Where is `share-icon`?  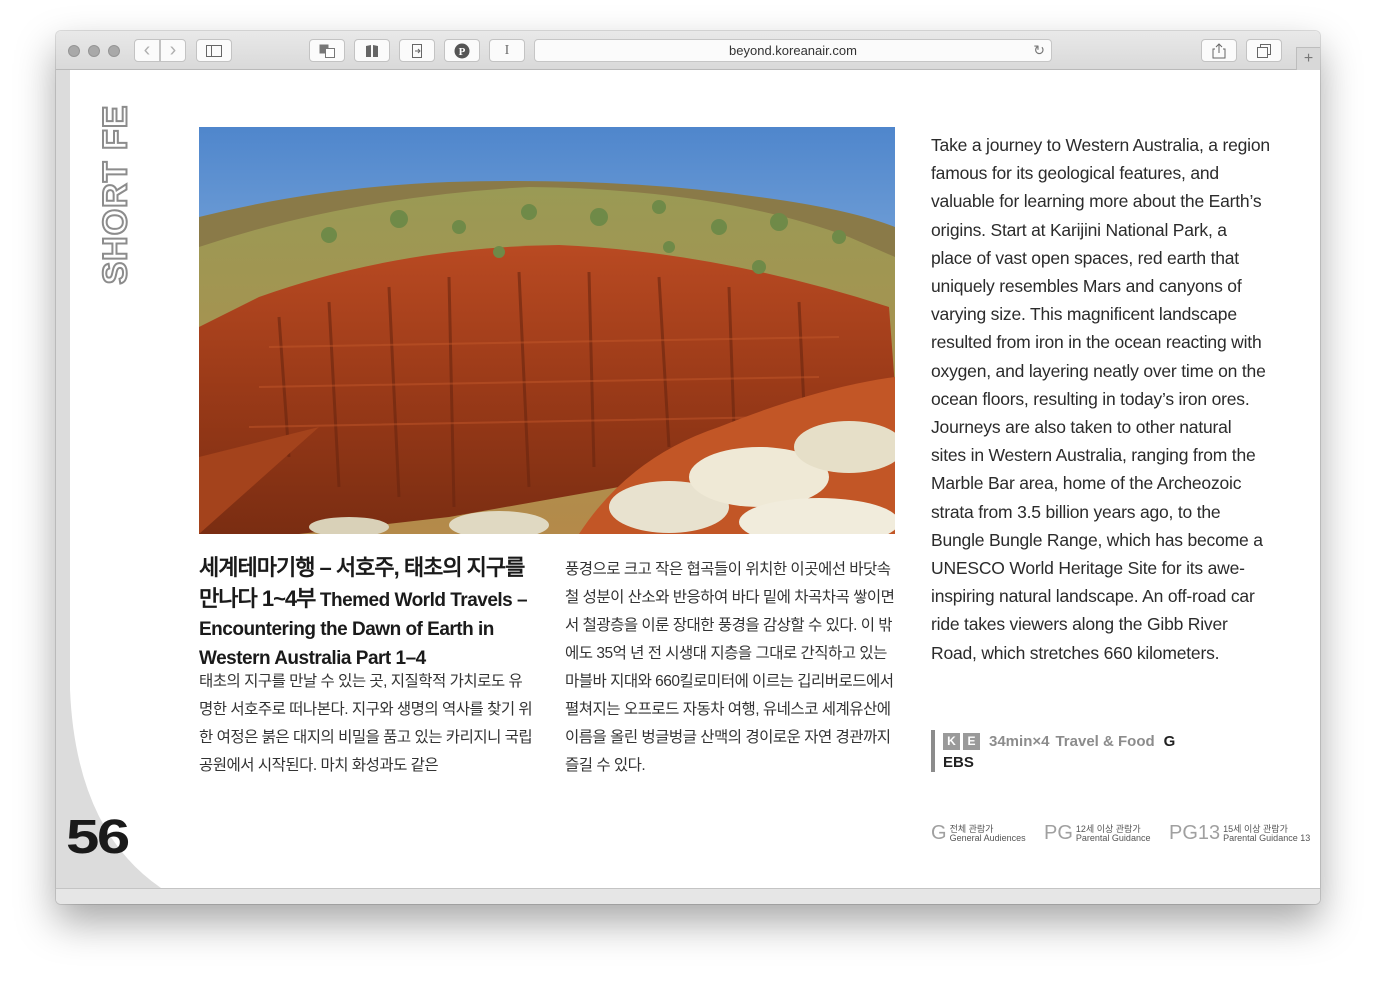
share-icon is located at coordinates (1219, 50).